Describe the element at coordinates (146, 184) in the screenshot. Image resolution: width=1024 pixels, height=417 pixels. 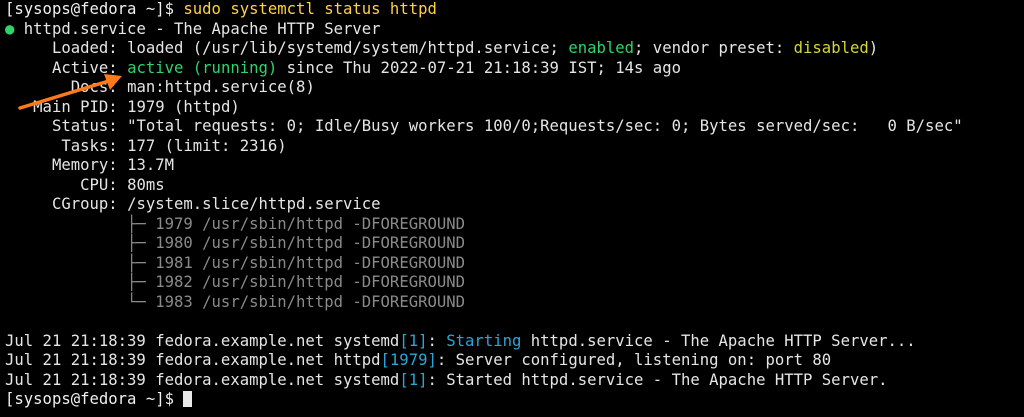
I see `cpu-value: 80ms` at that location.